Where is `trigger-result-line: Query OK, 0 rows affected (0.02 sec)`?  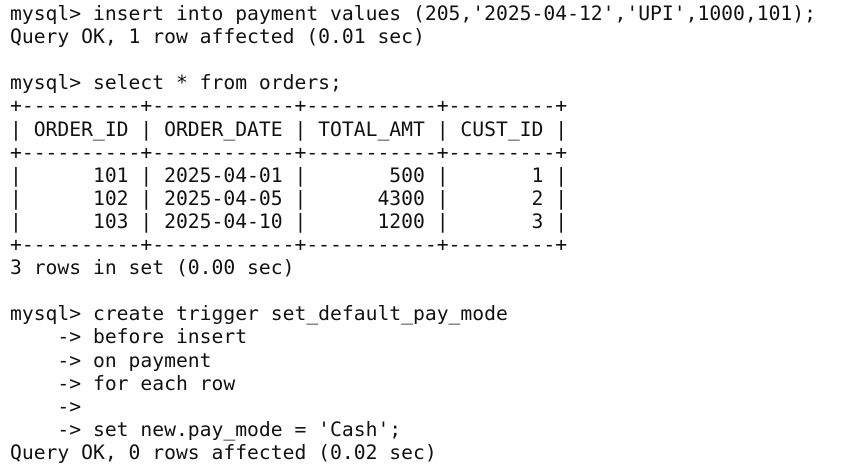
trigger-result-line: Query OK, 0 rows affected (0.02 sec) is located at coordinates (223, 452).